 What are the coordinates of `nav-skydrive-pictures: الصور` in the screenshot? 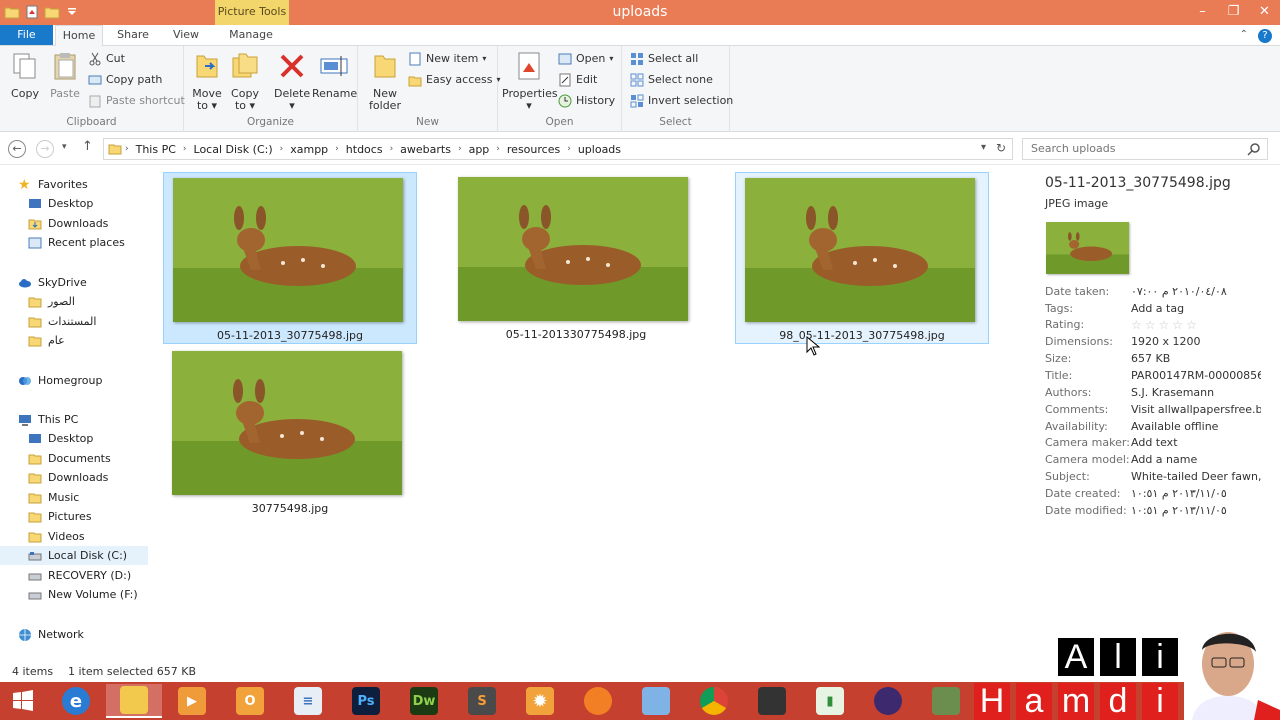 It's located at (51, 301).